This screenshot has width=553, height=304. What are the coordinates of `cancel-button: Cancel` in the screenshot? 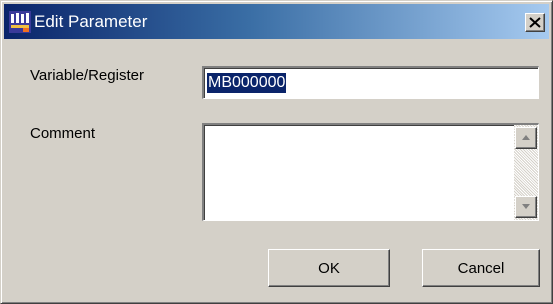 It's located at (481, 268).